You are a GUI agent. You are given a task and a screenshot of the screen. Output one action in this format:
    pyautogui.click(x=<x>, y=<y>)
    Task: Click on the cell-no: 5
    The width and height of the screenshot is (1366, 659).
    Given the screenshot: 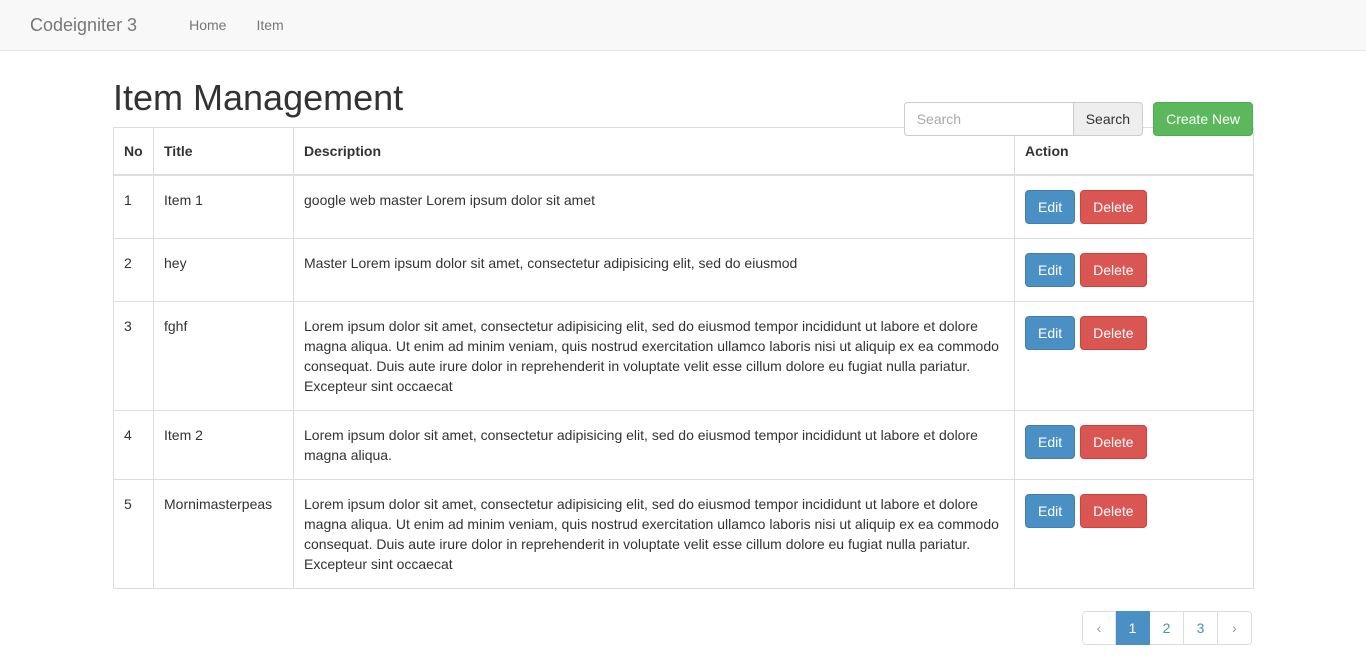 What is the action you would take?
    pyautogui.click(x=133, y=534)
    